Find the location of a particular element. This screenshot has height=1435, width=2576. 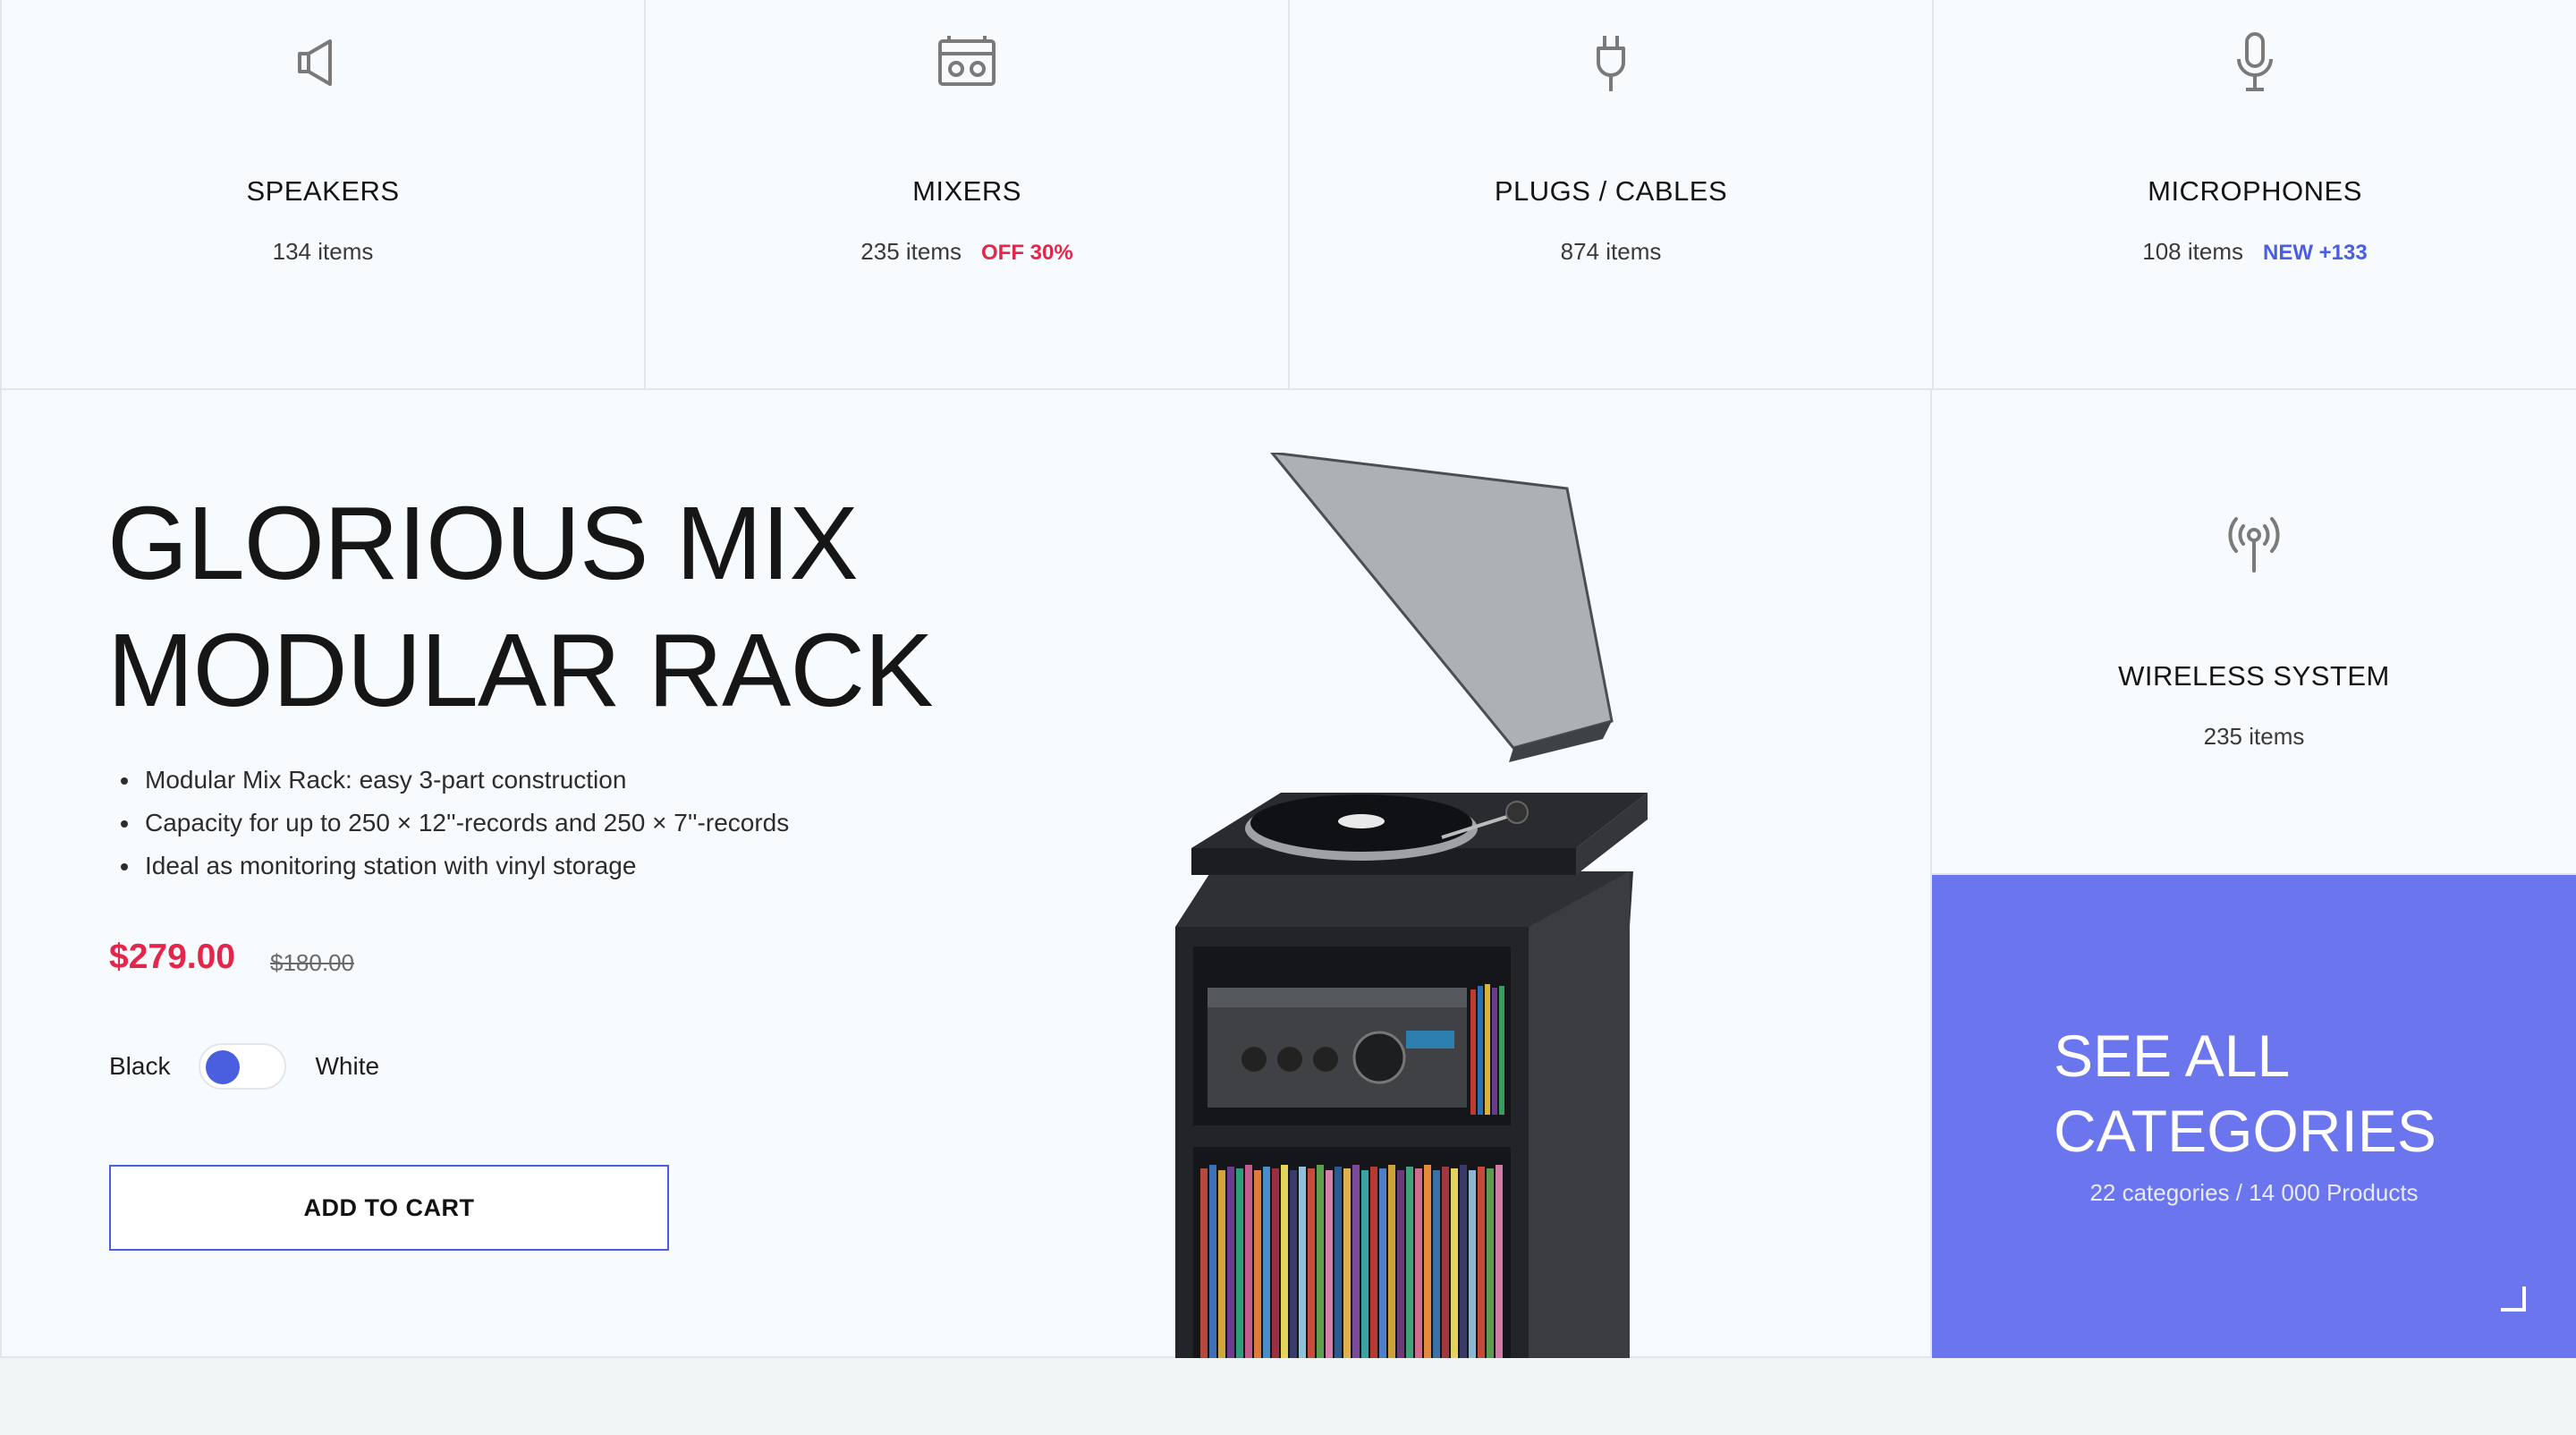

category-name: MIXERS is located at coordinates (966, 191).